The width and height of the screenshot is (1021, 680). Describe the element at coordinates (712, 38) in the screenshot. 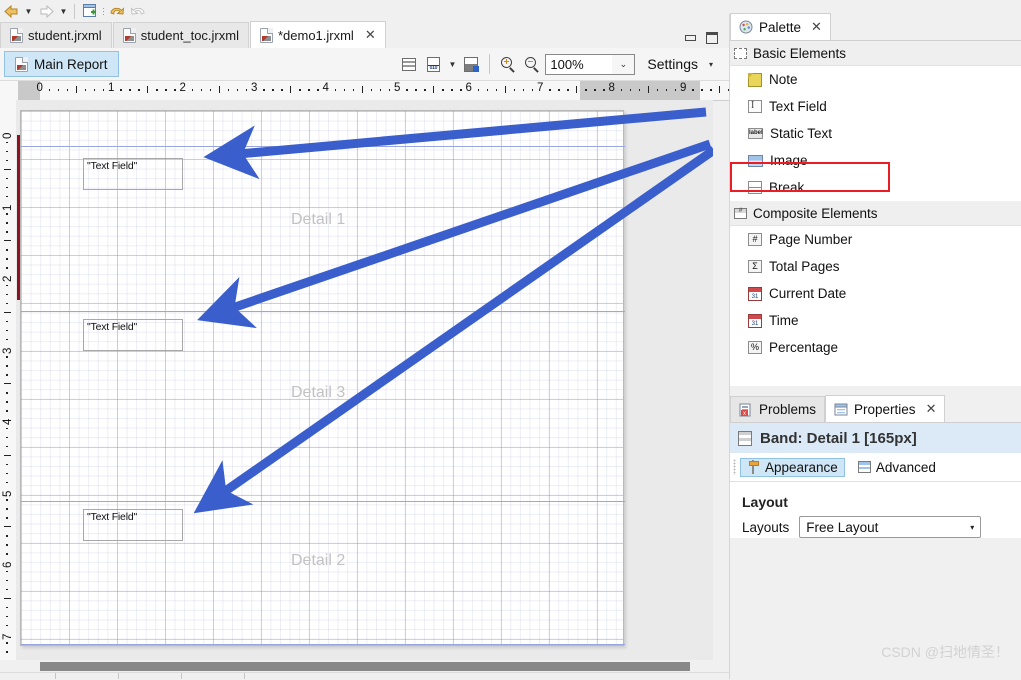

I see `maximize-icon` at that location.